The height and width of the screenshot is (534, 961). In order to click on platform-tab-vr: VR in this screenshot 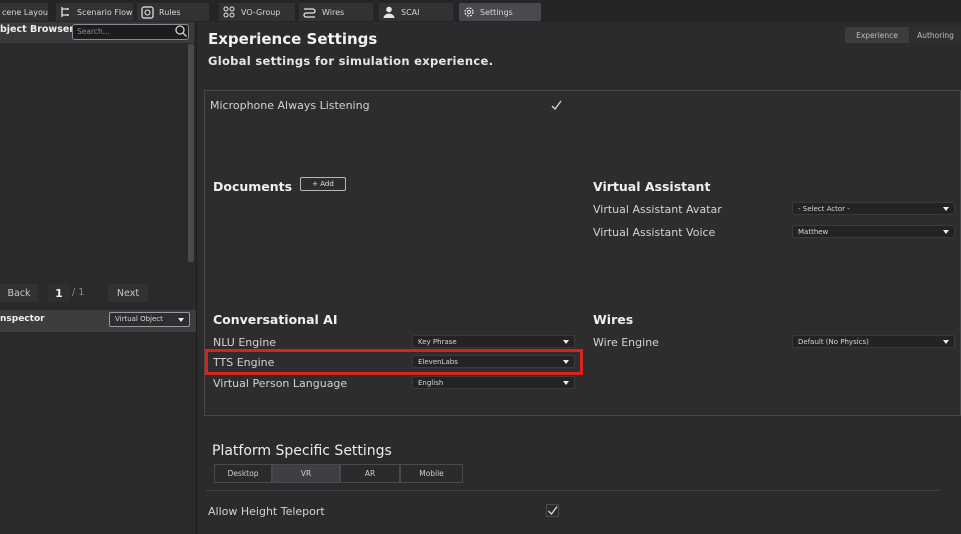, I will do `click(306, 473)`.